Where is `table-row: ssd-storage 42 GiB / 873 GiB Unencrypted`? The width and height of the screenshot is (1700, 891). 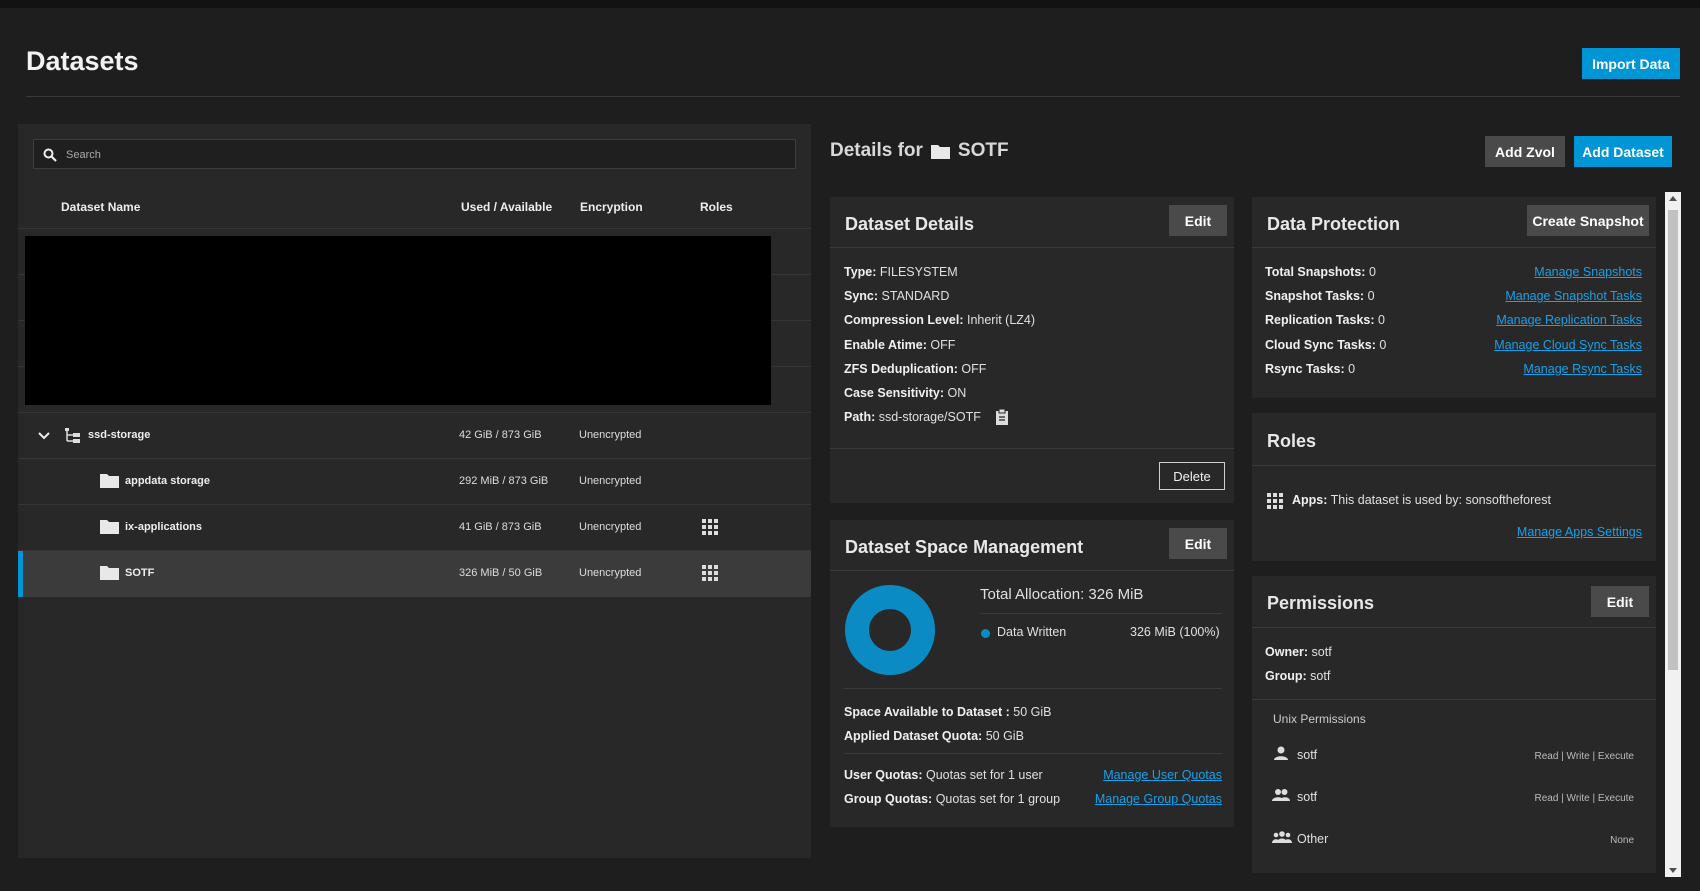 table-row: ssd-storage 42 GiB / 873 GiB Unencrypted is located at coordinates (414, 435).